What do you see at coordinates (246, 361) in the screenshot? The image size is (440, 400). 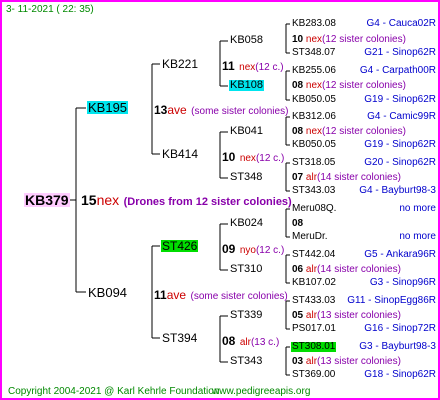 I see `great-grandparent-queen-id: ST343` at bounding box center [246, 361].